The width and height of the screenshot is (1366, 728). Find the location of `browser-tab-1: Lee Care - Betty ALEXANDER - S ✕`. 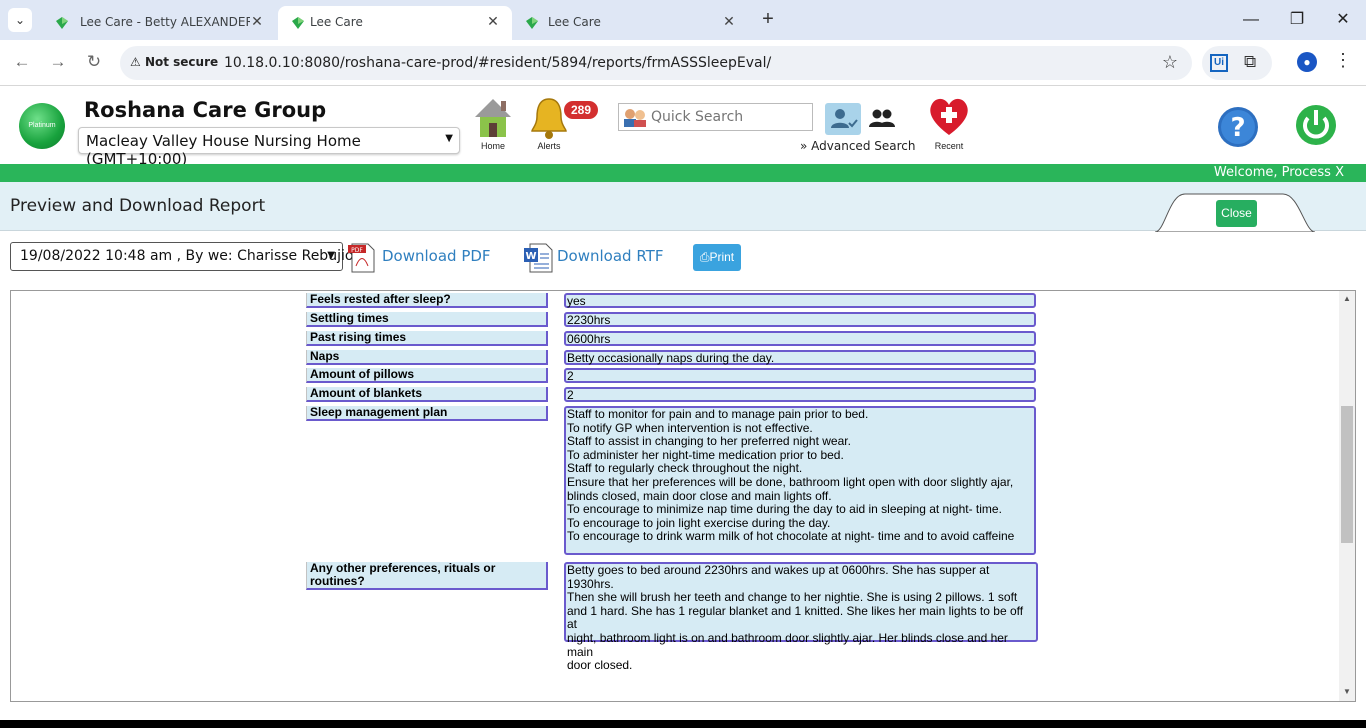

browser-tab-1: Lee Care - Betty ALEXANDER - S ✕ is located at coordinates (158, 23).